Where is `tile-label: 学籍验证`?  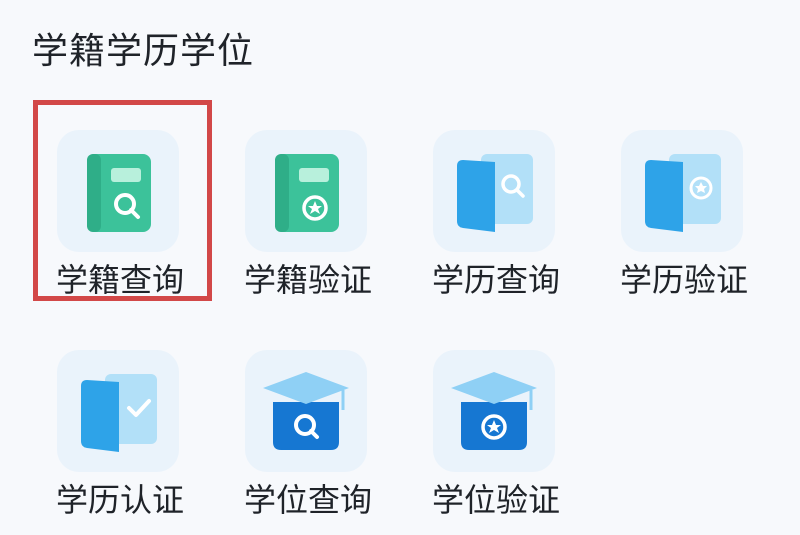
tile-label: 学籍验证 is located at coordinates (307, 280).